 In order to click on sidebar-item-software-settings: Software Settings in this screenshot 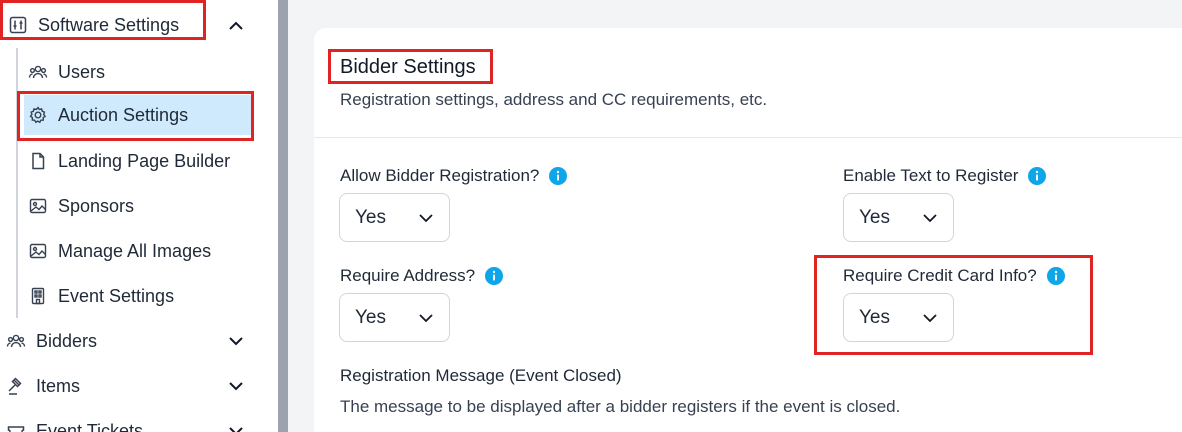, I will do `click(105, 25)`.